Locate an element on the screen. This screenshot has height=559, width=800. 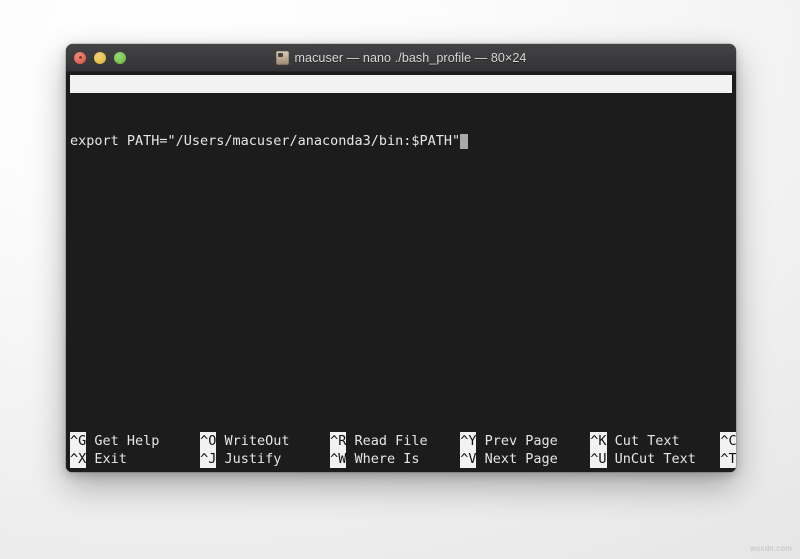
zoom-button is located at coordinates (120, 57).